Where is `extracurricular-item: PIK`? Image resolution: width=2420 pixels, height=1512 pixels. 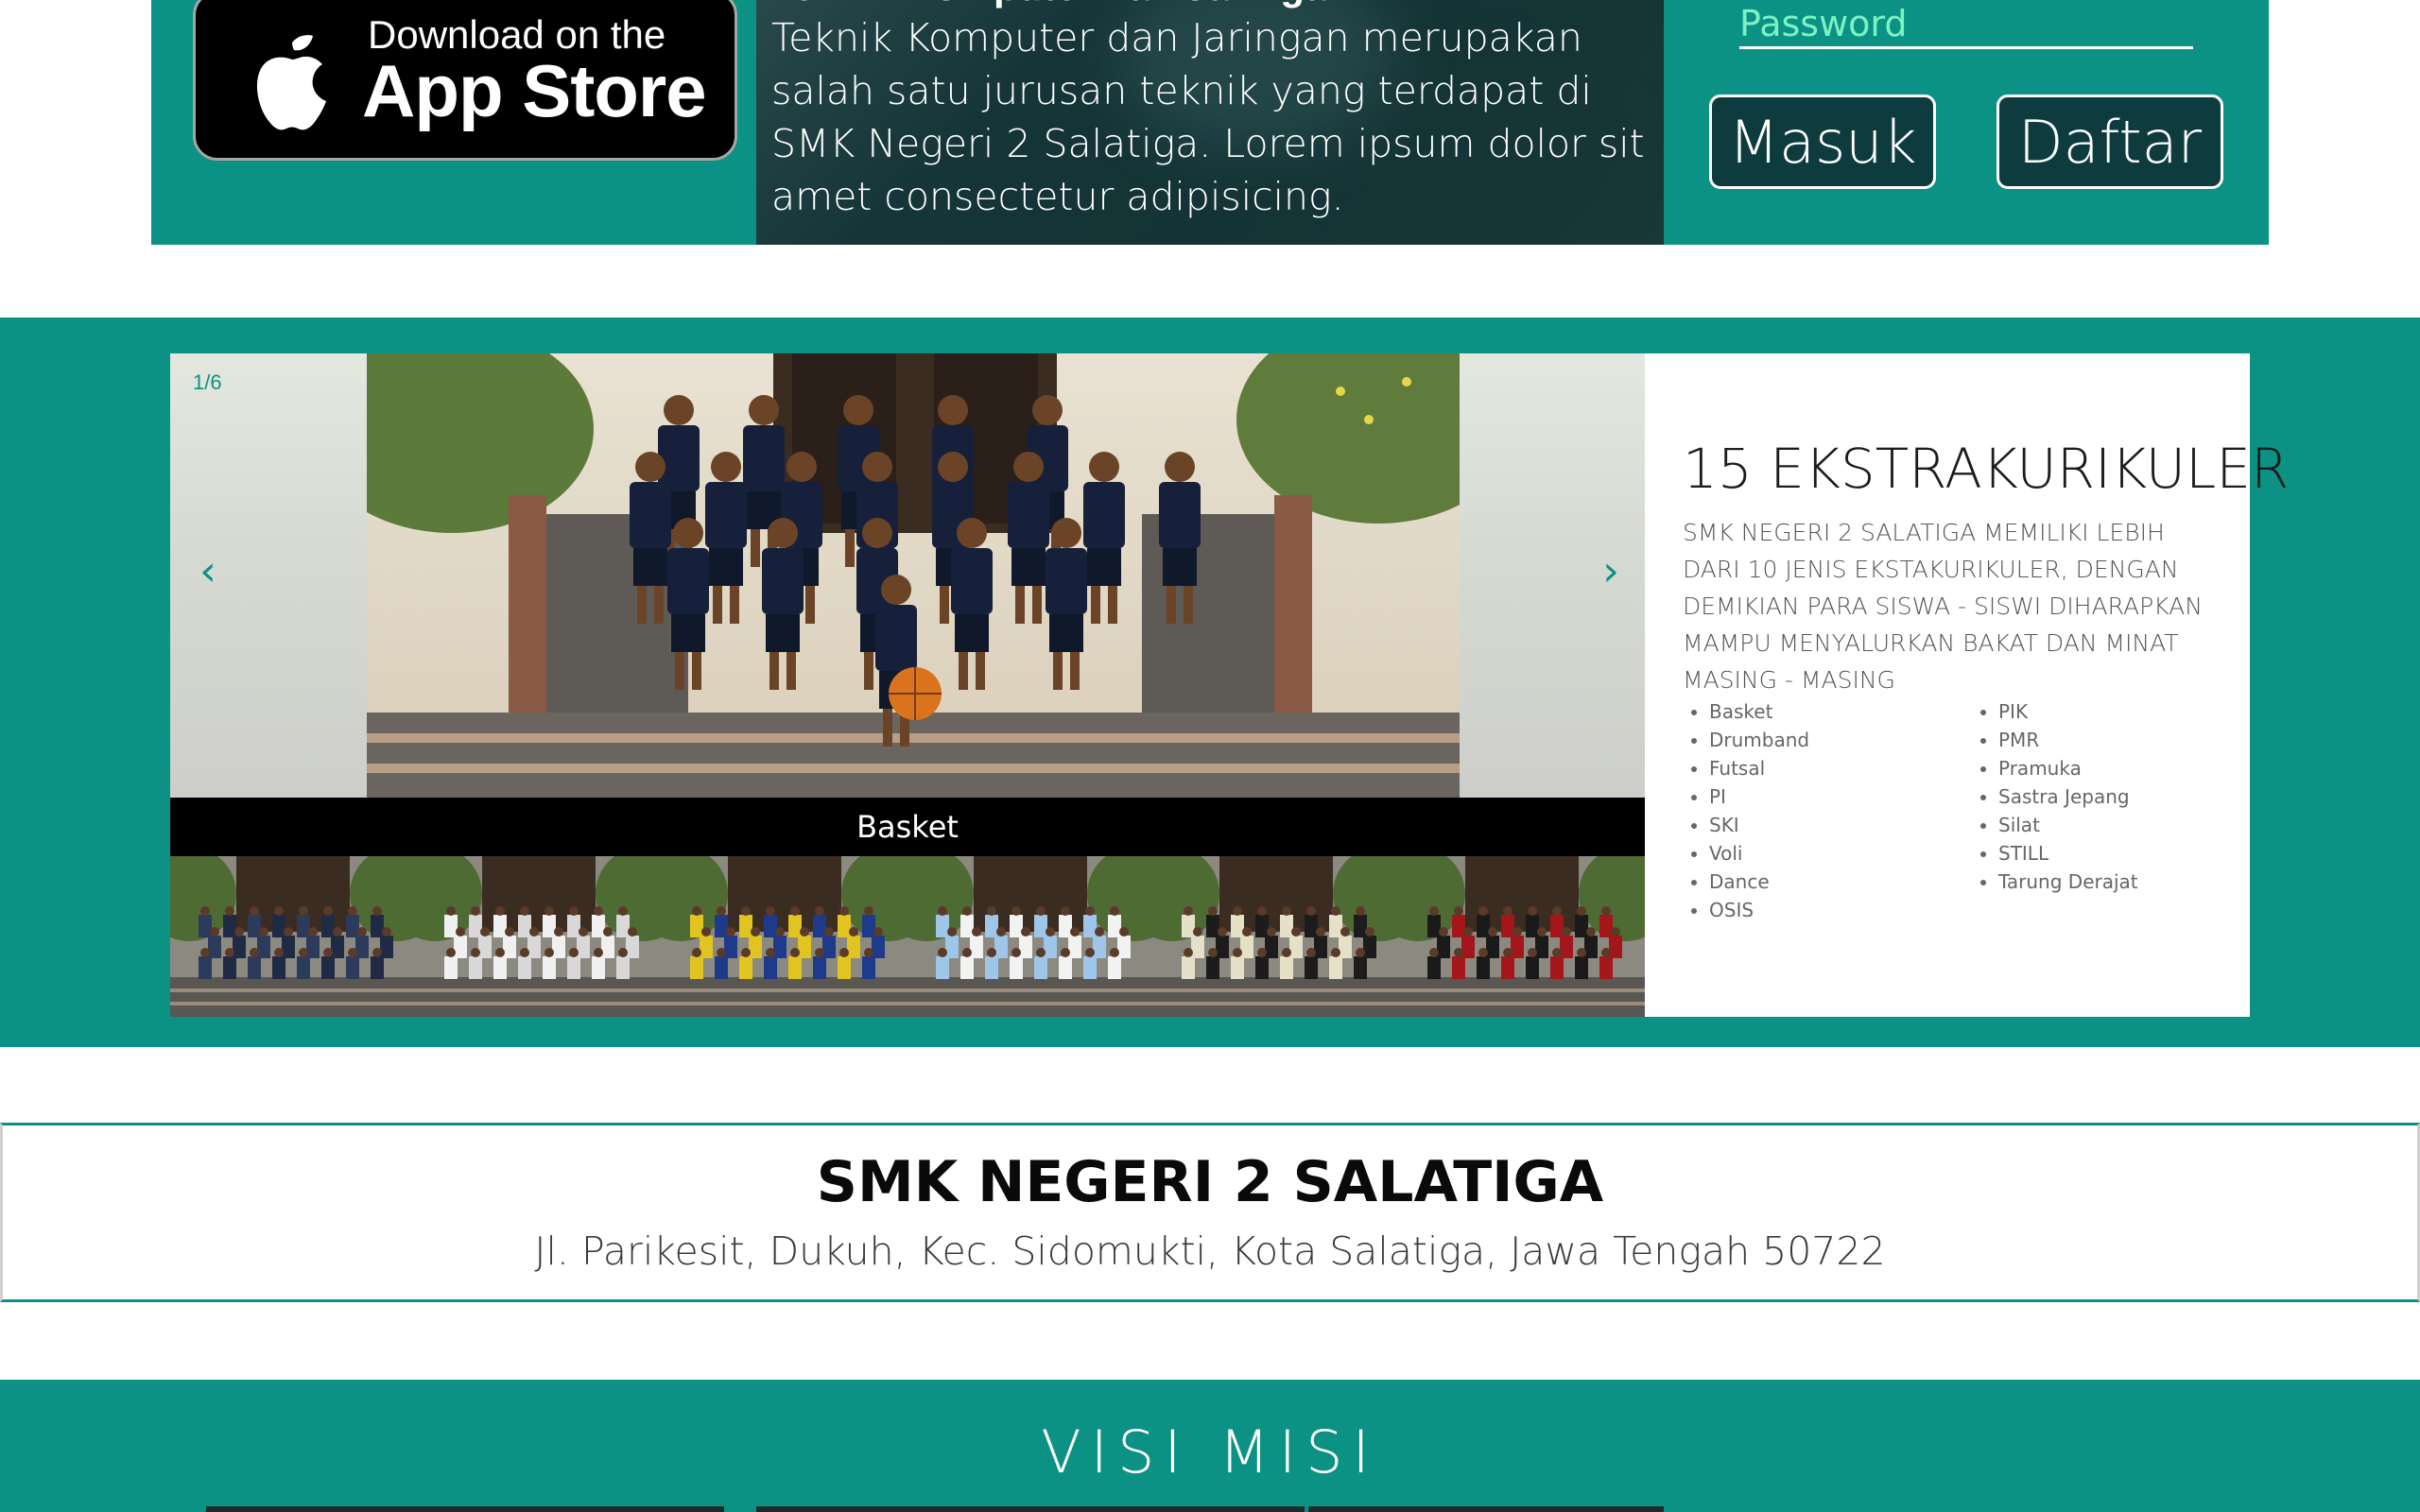 extracurricular-item: PIK is located at coordinates (2068, 711).